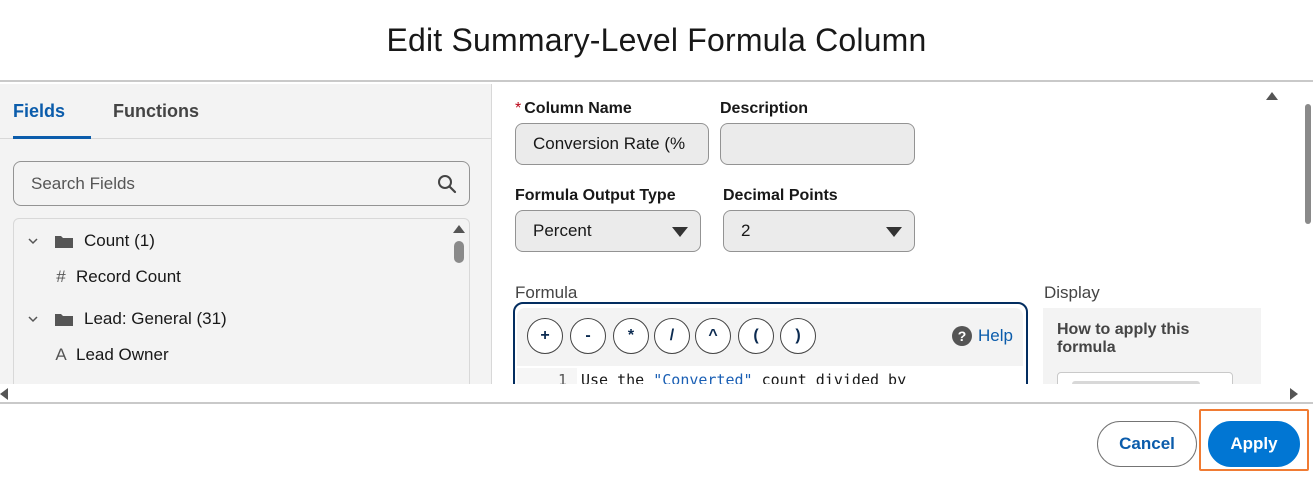 The width and height of the screenshot is (1313, 480). What do you see at coordinates (756, 336) in the screenshot?
I see `operator-open-paren-button: (` at bounding box center [756, 336].